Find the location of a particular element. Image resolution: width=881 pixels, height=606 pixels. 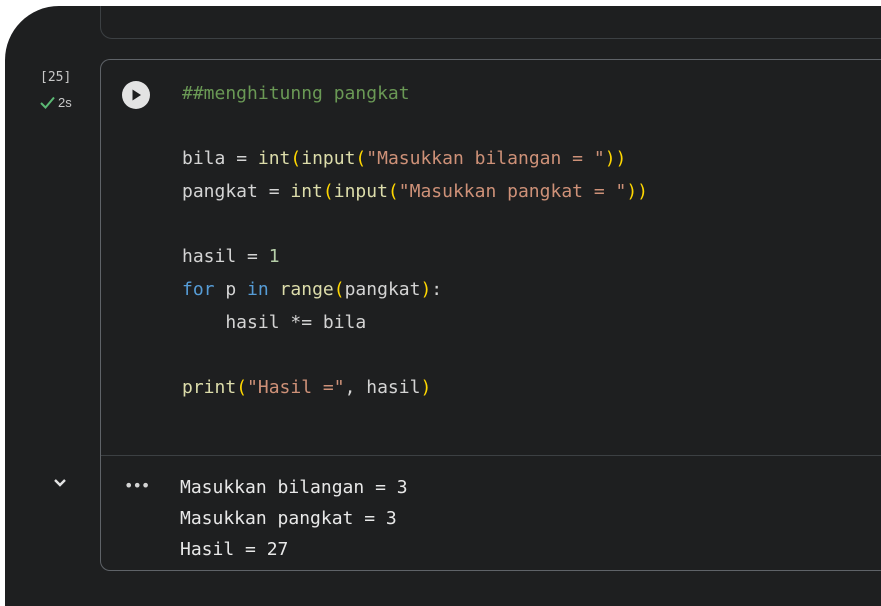

code-line: print("Hasil =", hasil) is located at coordinates (415, 388).